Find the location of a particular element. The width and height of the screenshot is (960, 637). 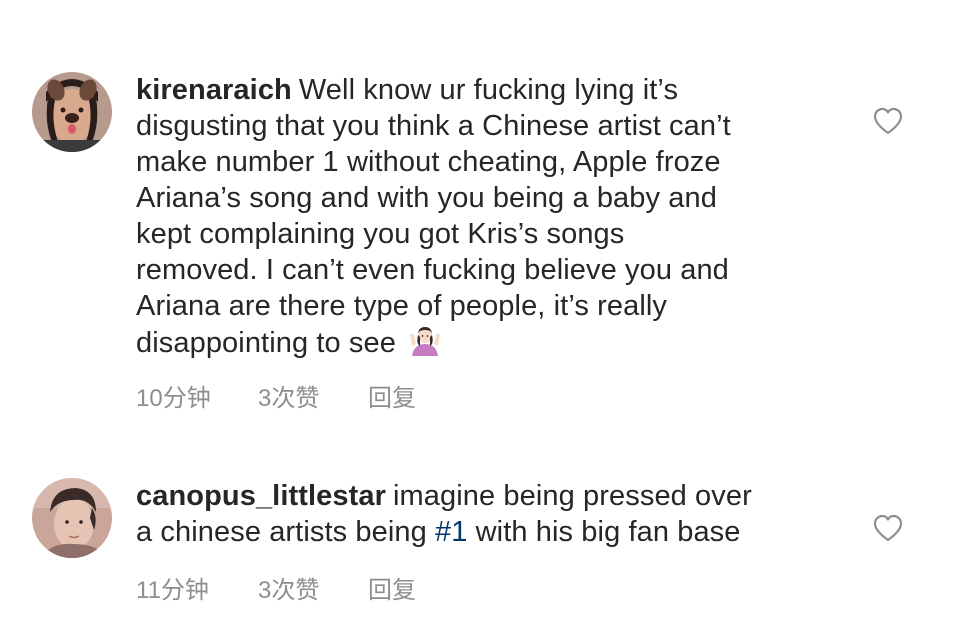

comment-line: disappointing to see is located at coordinates (266, 343).